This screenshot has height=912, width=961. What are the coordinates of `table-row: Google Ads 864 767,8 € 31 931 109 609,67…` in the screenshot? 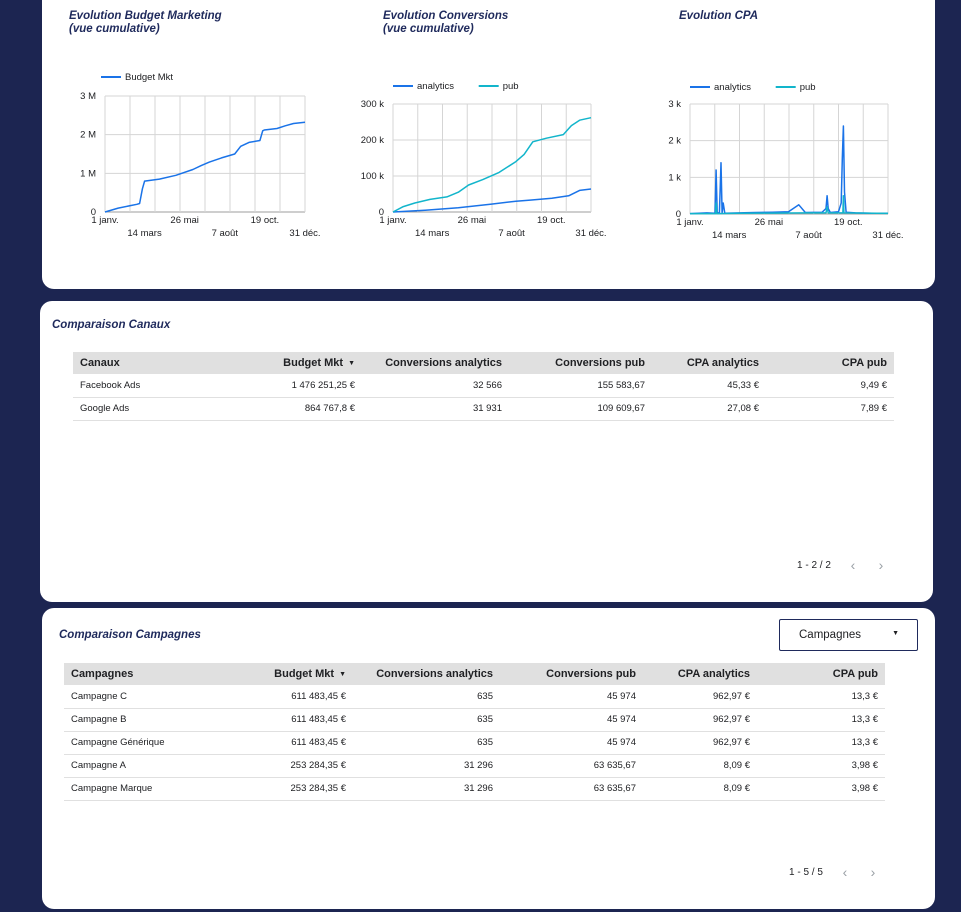 It's located at (483, 409).